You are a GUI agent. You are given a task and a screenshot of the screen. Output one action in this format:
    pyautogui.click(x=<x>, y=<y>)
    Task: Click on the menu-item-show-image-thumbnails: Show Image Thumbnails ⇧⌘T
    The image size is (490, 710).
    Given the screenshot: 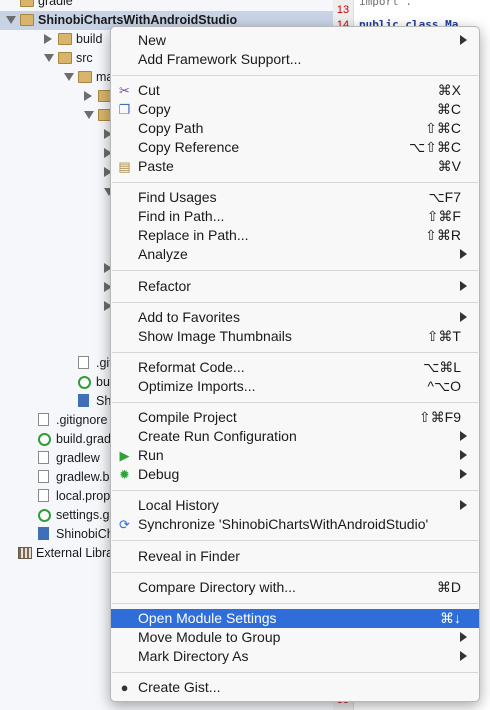 What is the action you would take?
    pyautogui.click(x=295, y=336)
    